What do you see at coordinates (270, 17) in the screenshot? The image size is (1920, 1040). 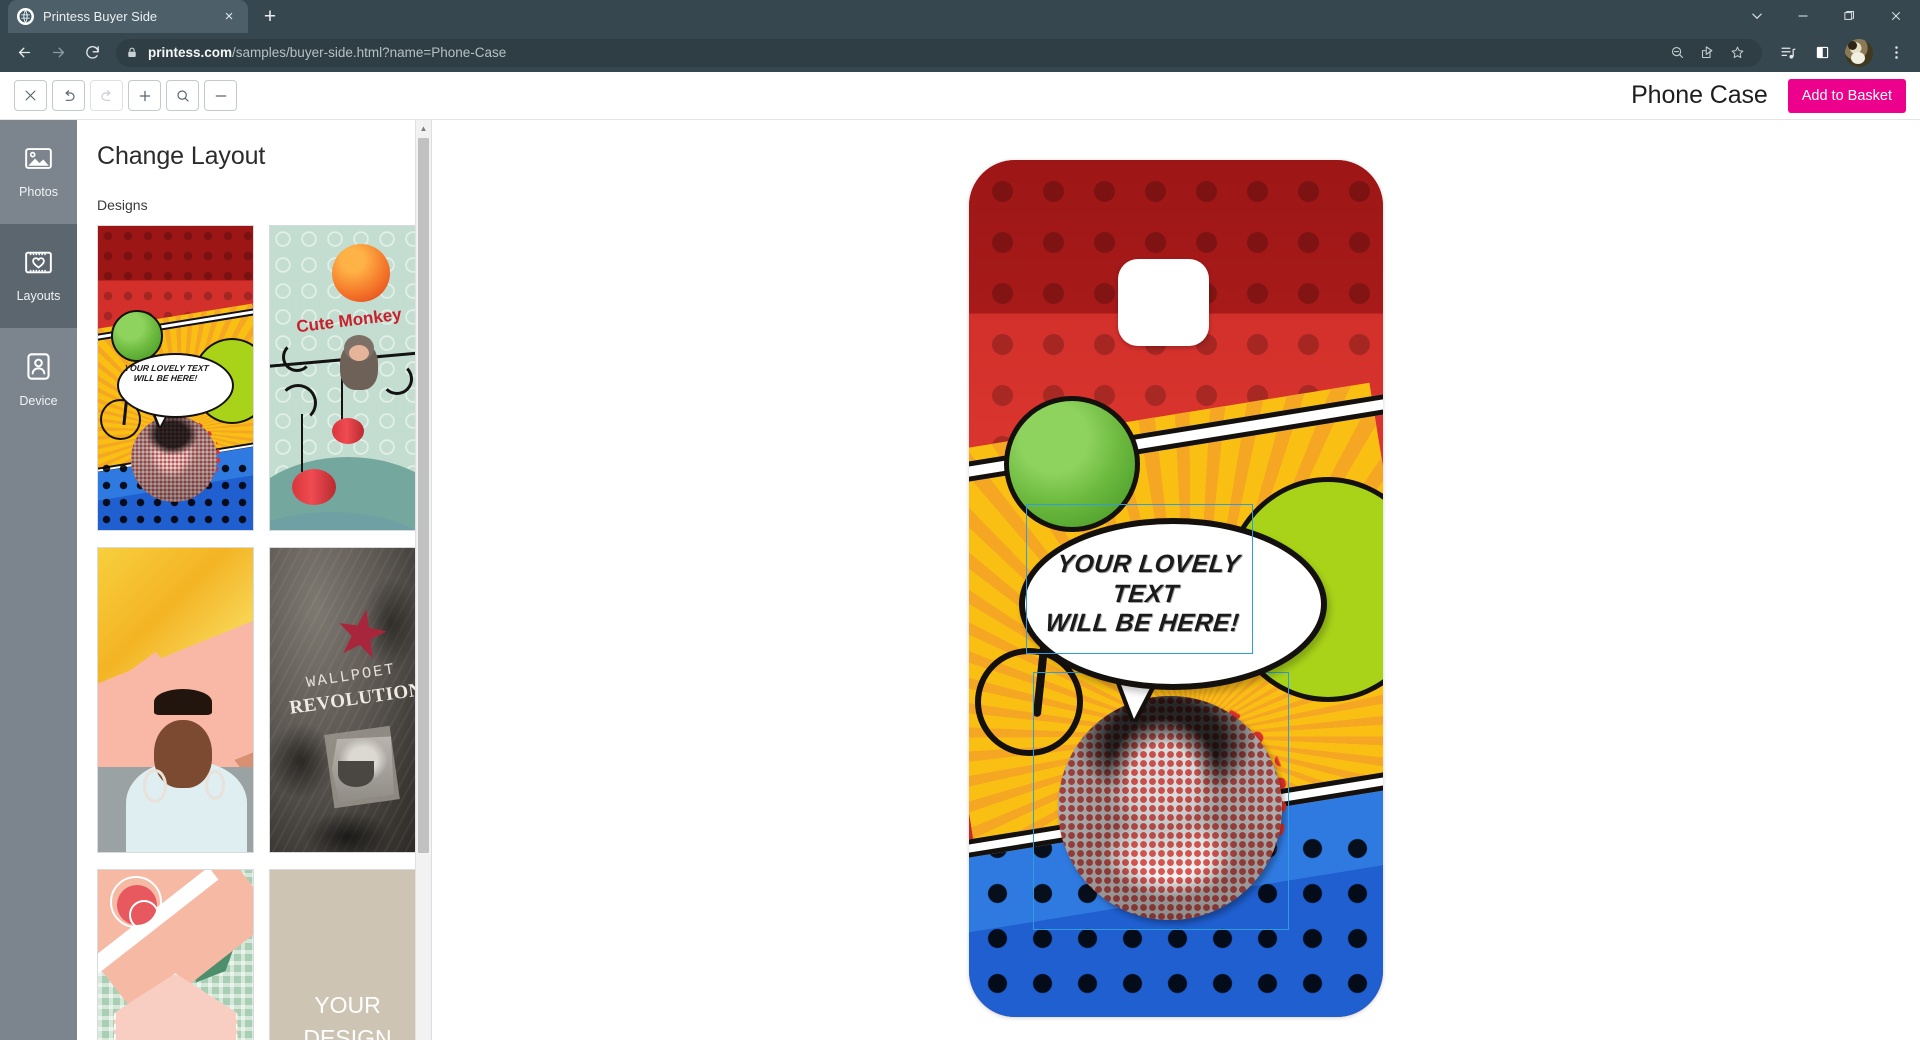 I see `new-tab-button: +` at bounding box center [270, 17].